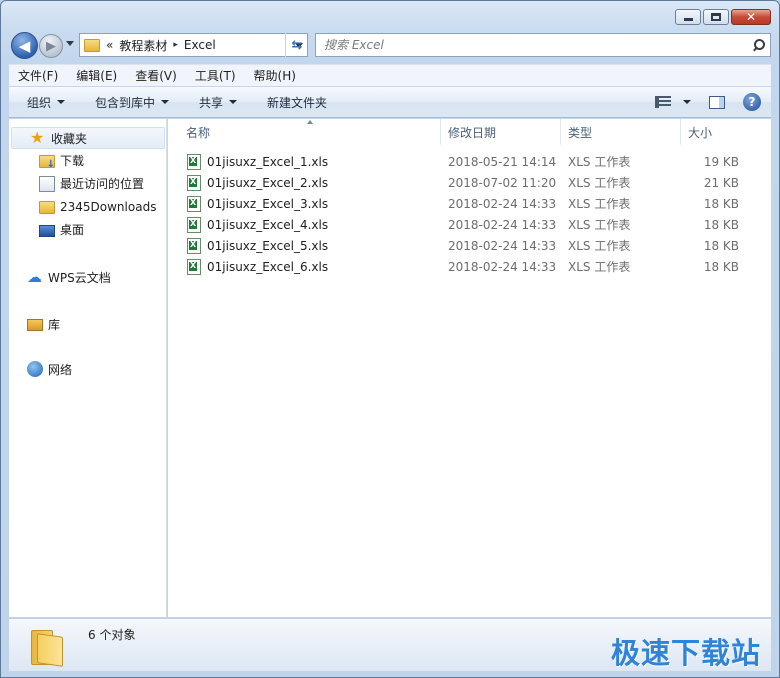  Describe the element at coordinates (268, 224) in the screenshot. I see `file-name: 01jisuxz_Excel_4.xls` at that location.